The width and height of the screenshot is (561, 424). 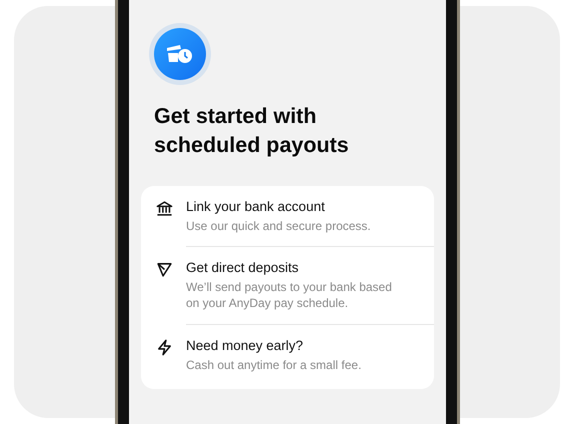 I want to click on step-title: Link your bank account, so click(x=256, y=206).